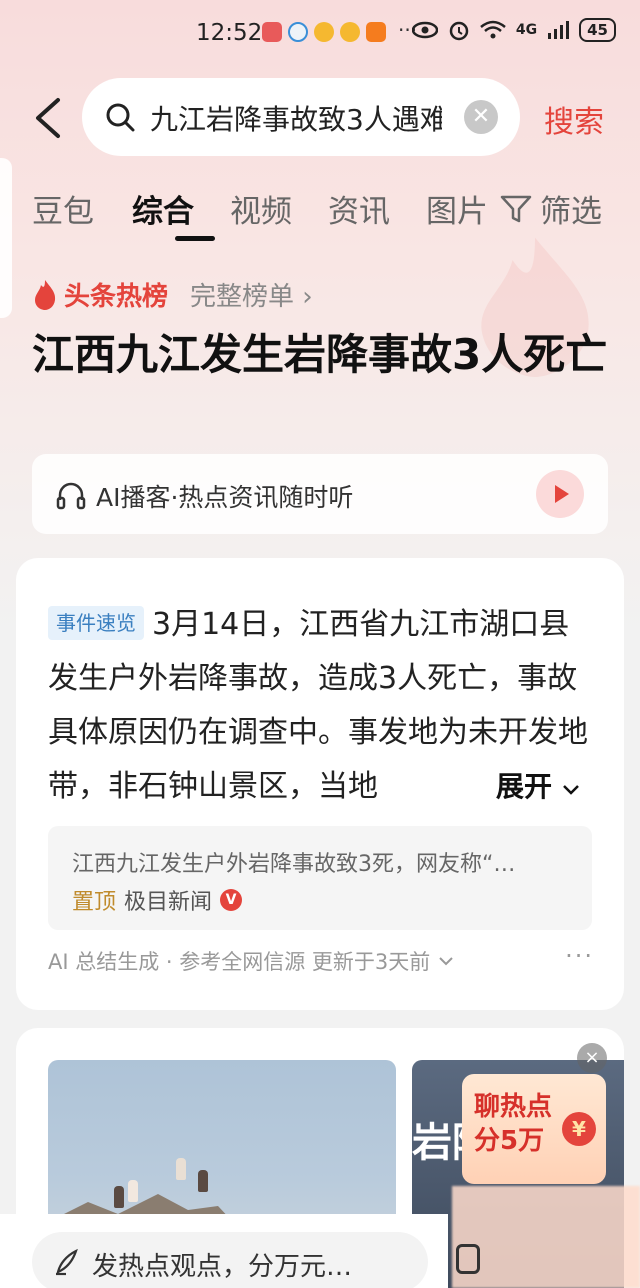 This screenshot has height=1288, width=640. I want to click on alarm-icon, so click(459, 31).